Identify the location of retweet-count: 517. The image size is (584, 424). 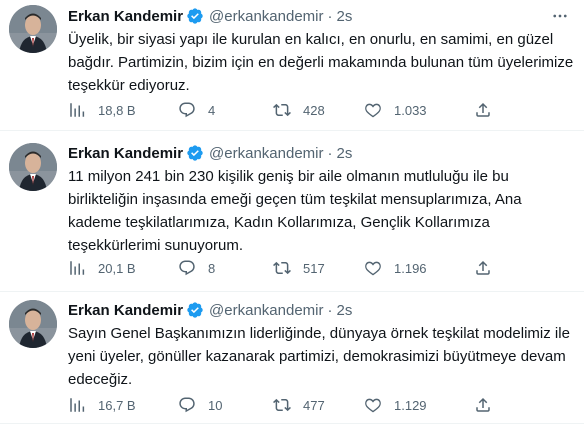
(314, 268).